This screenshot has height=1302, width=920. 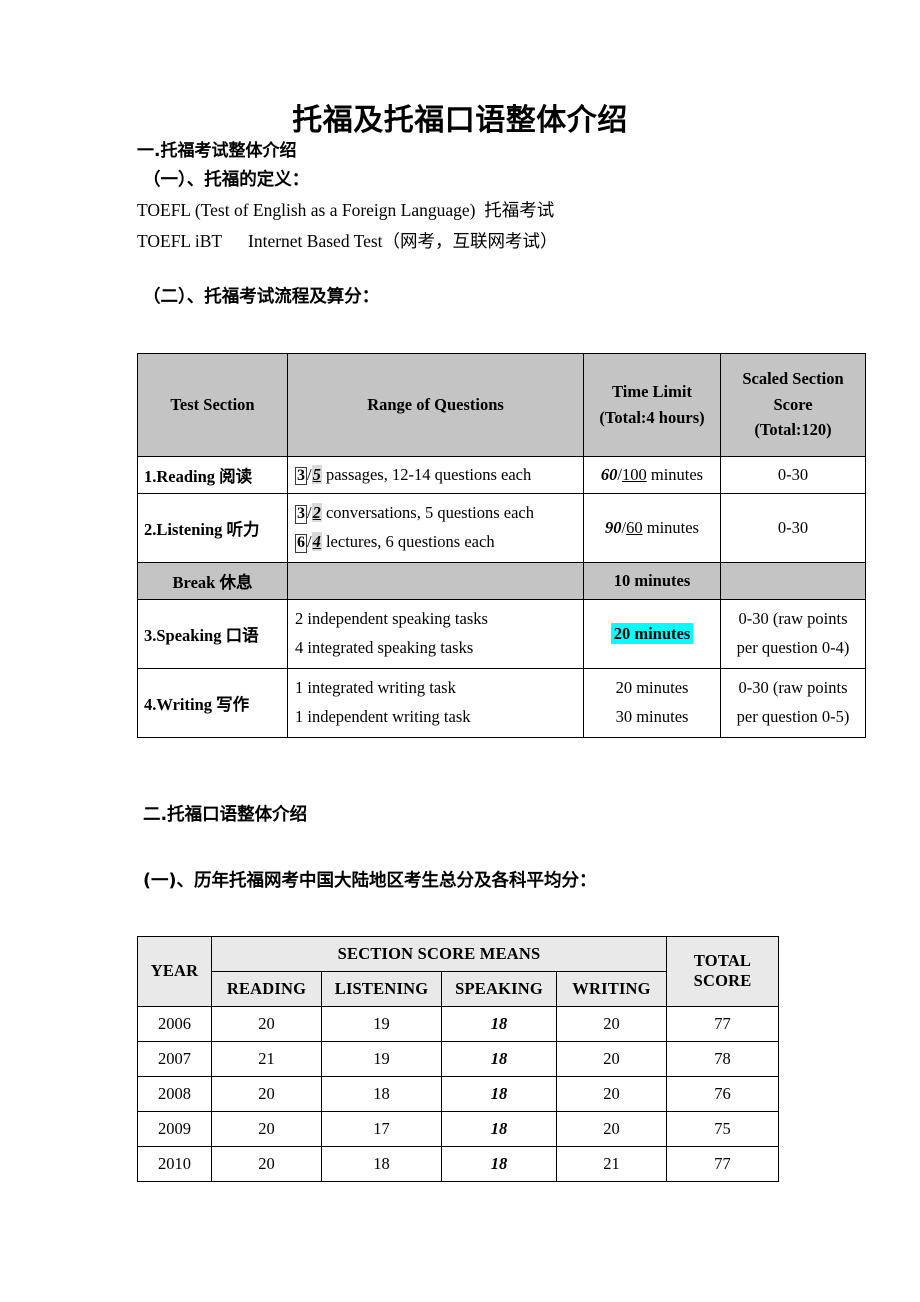 I want to click on header-time-limit-line1: Time Limit, so click(x=652, y=391).